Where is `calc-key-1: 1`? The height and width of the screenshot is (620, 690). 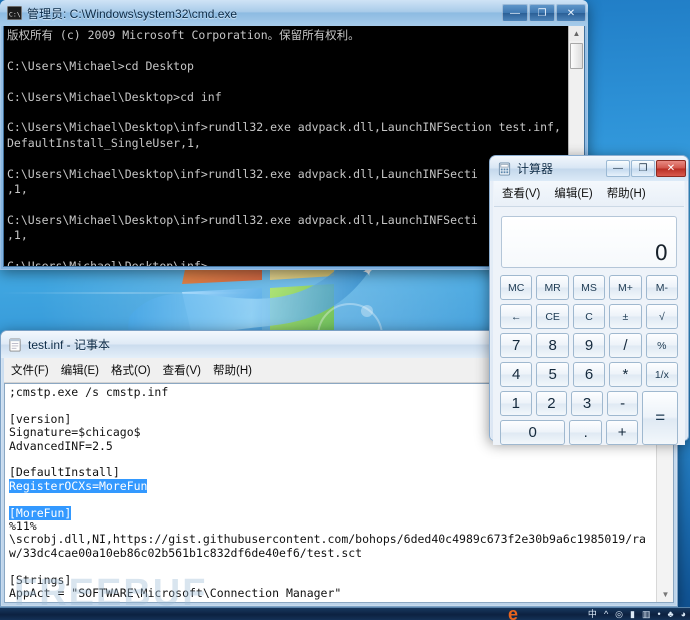
calc-key-1: 1 is located at coordinates (516, 403).